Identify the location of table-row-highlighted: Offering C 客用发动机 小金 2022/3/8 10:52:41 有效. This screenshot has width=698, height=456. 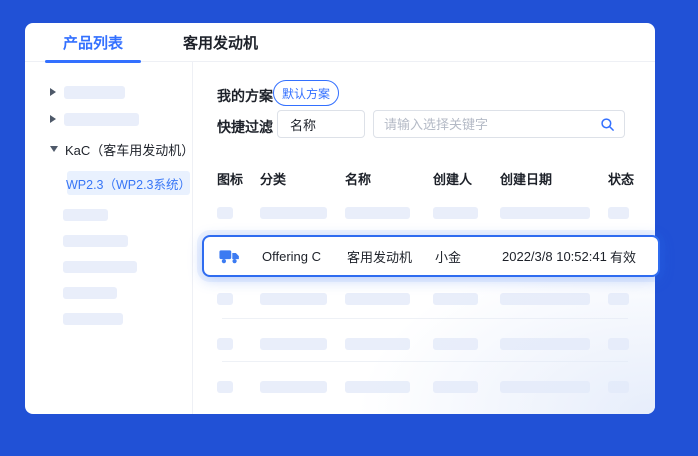
(431, 256).